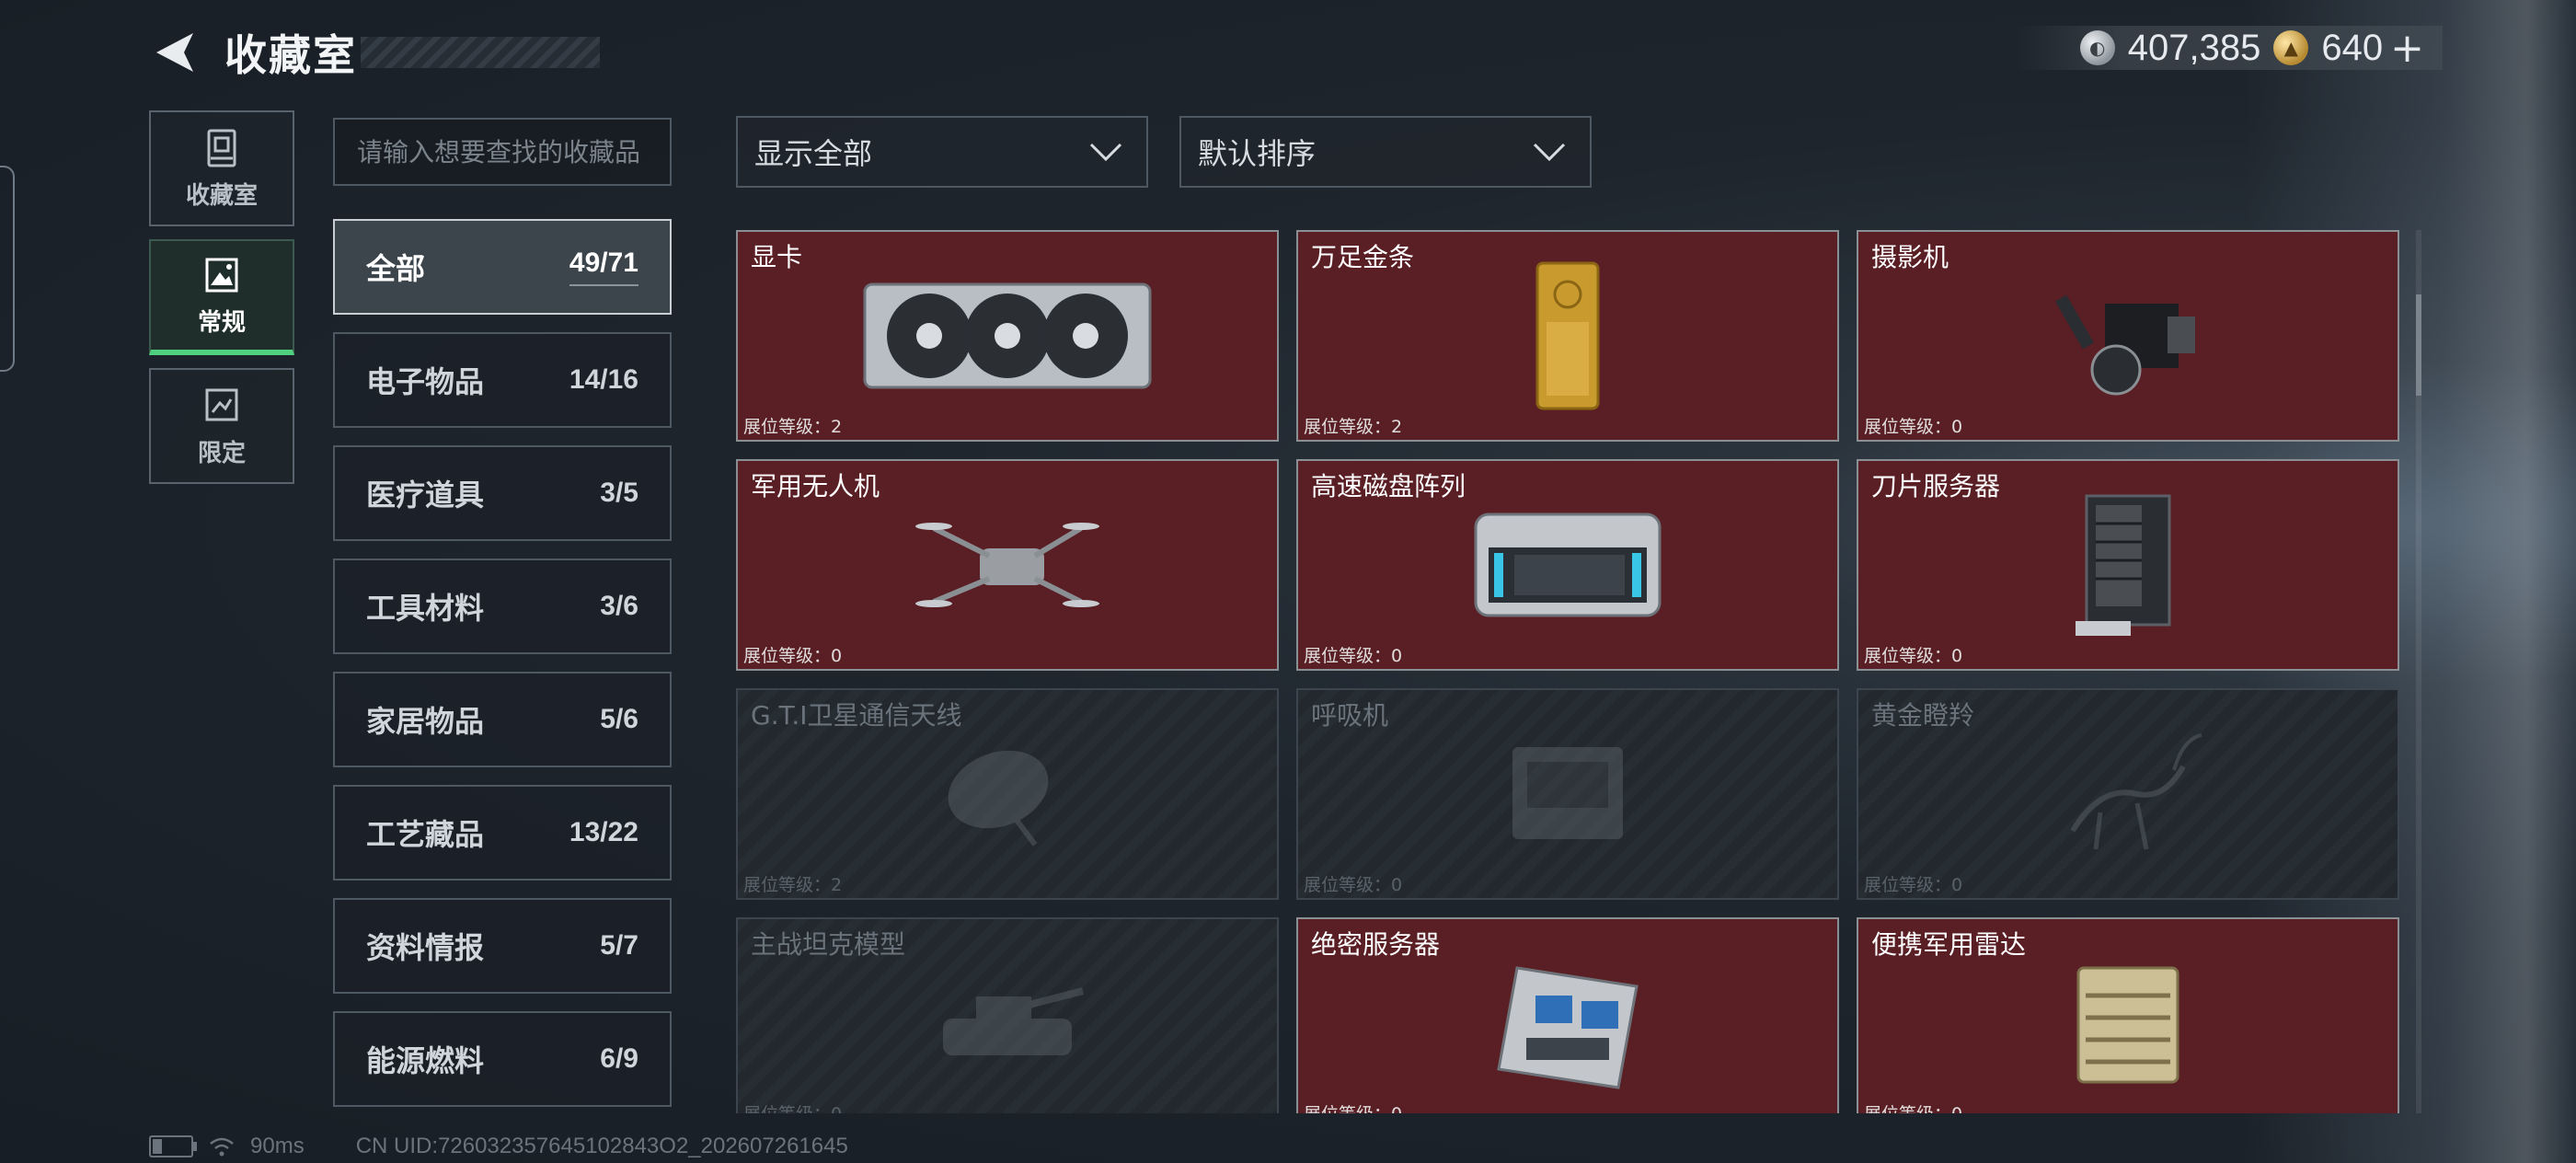 This screenshot has width=2576, height=1163. Describe the element at coordinates (425, 382) in the screenshot. I see `category-name: 电子物品` at that location.